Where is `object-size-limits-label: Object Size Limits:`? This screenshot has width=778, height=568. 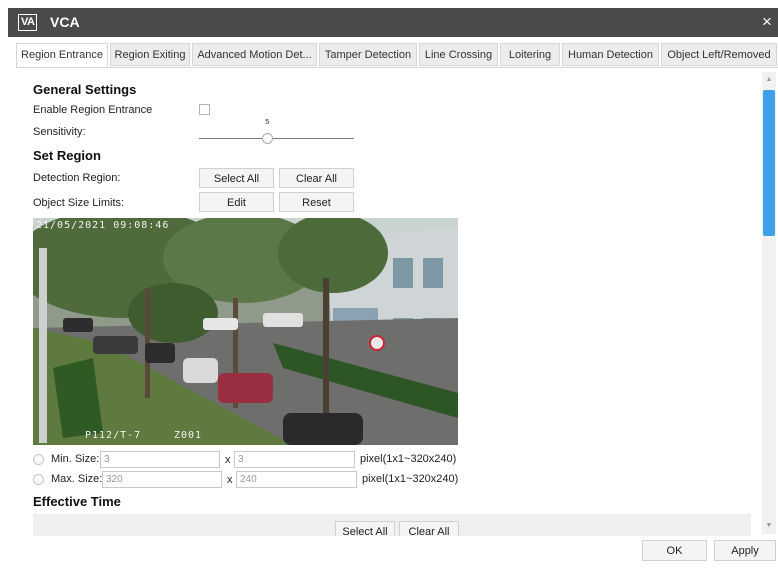
object-size-limits-label: Object Size Limits: is located at coordinates (79, 203).